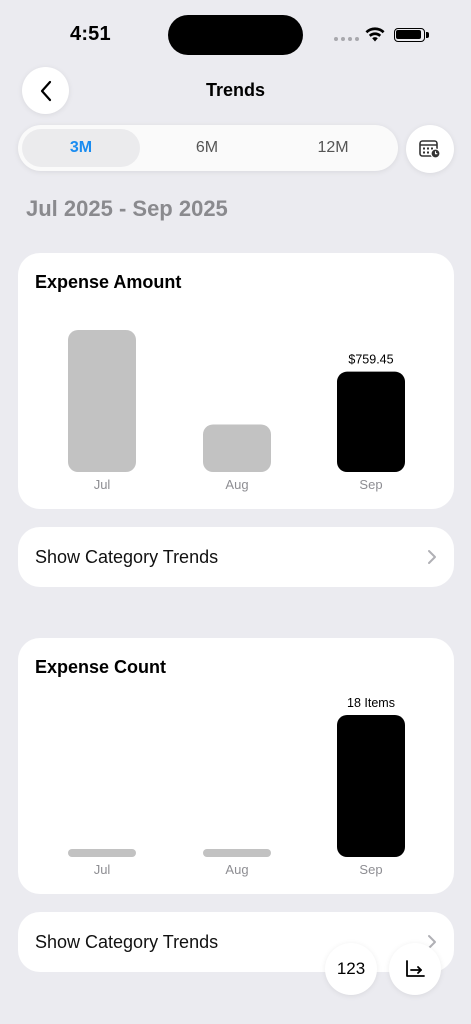 The height and width of the screenshot is (1024, 471). Describe the element at coordinates (236, 411) in the screenshot. I see `expense-amount-chart: Jul Aug Sep $759.45` at that location.